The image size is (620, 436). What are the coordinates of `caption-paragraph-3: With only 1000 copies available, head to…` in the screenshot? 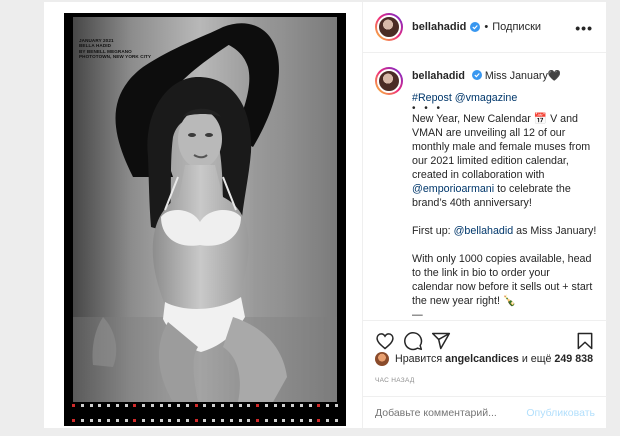 It's located at (502, 280).